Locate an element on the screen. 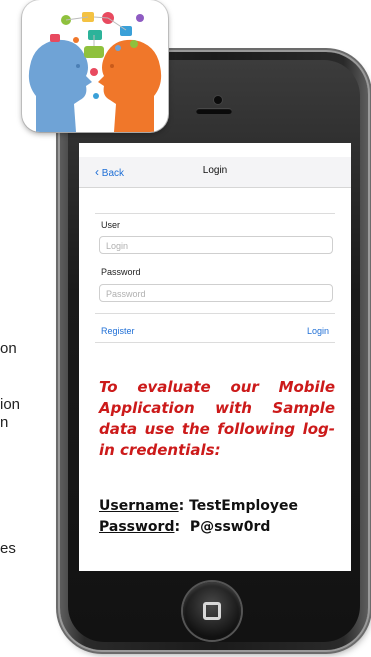 The image size is (371, 657). user-label: User is located at coordinates (111, 225).